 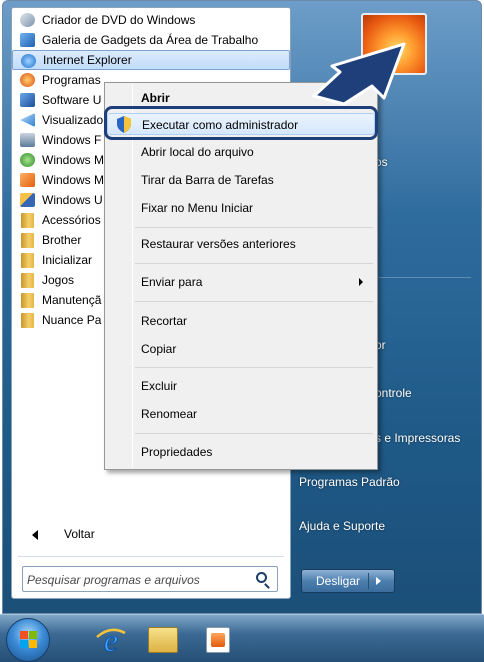 I want to click on program-label: Inicializar, so click(x=67, y=260).